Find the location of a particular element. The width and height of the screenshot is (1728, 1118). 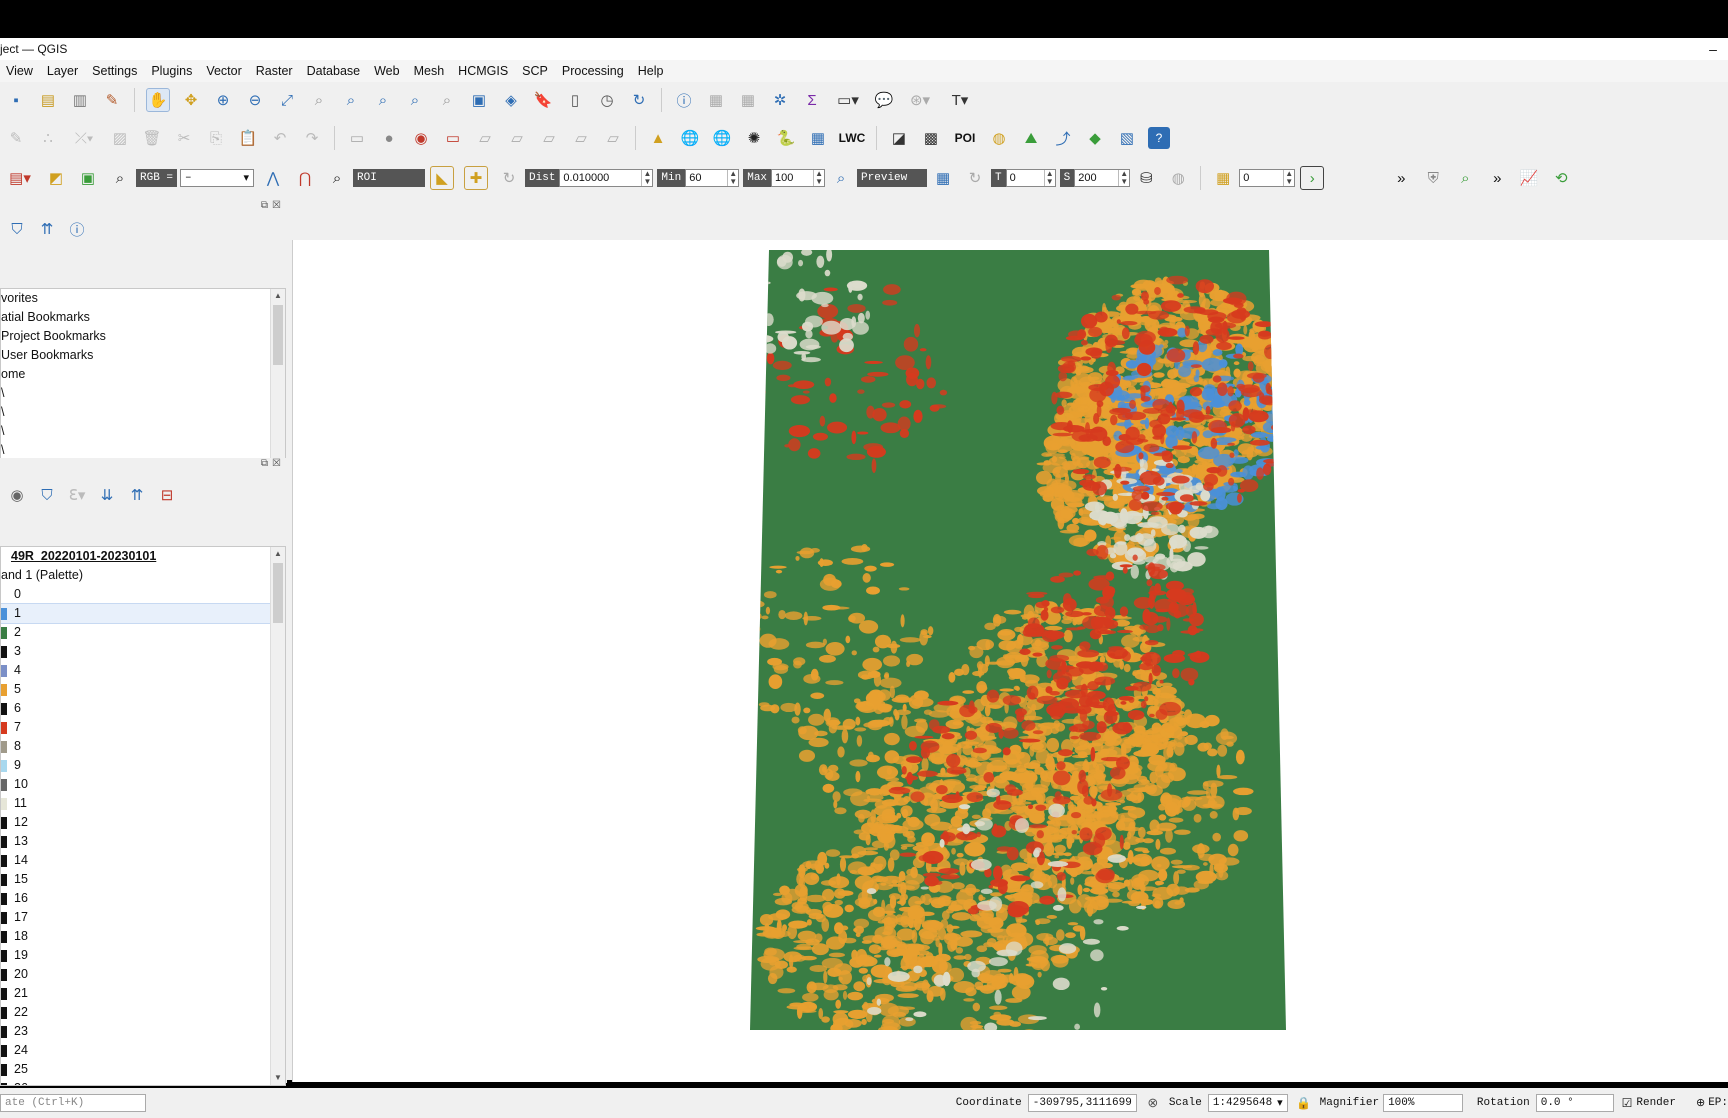

legend-item: 24 is located at coordinates (143, 1050).